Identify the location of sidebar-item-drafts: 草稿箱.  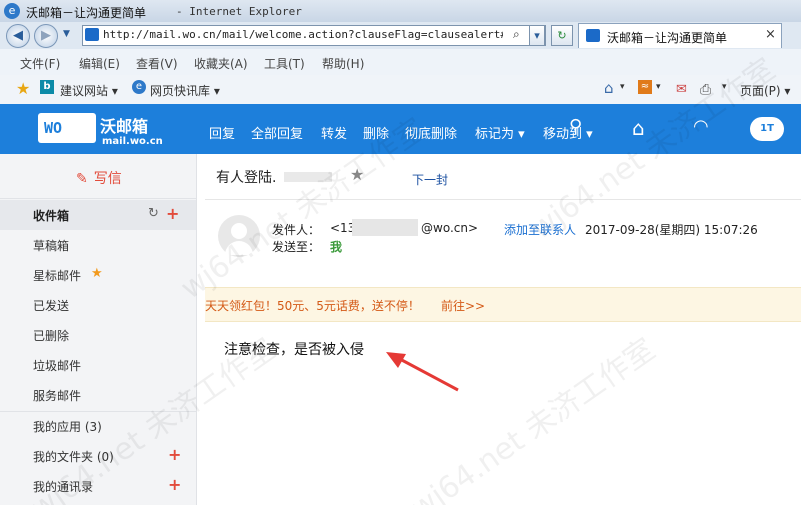
(98, 245).